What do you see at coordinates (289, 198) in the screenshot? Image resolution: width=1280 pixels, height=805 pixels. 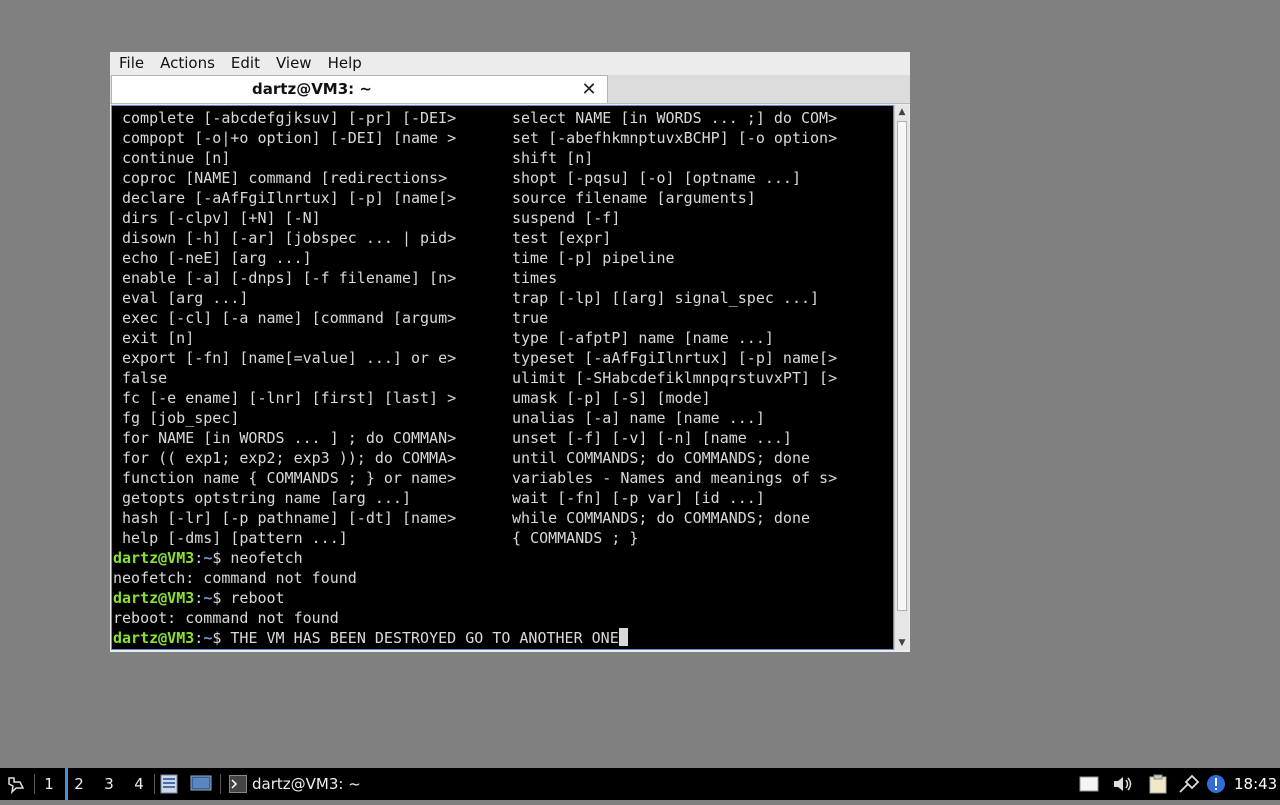 I see `help-entry-left: declare [-aAfFgiIlnrtux] [-p] [name[>` at bounding box center [289, 198].